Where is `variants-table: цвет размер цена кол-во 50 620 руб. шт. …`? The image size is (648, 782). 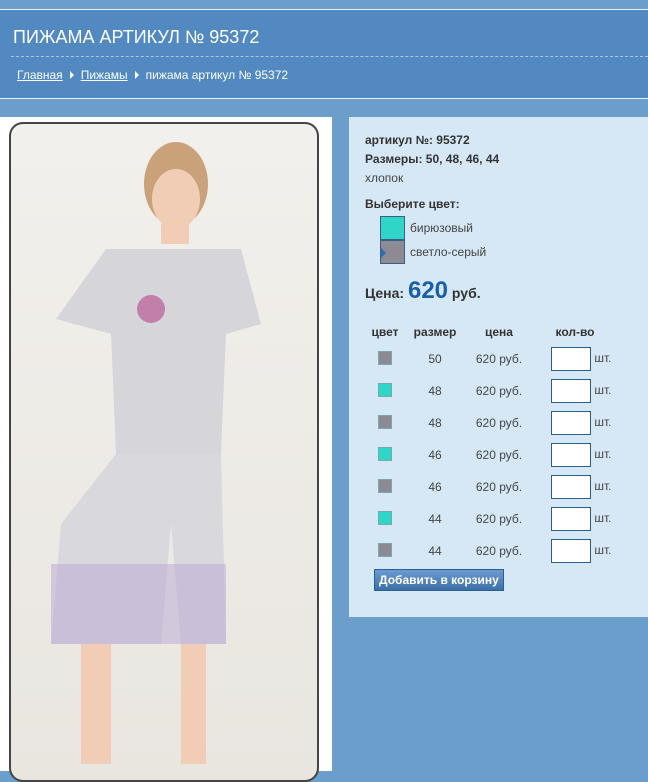 variants-table: цвет размер цена кол-во 50 620 руб. шт. … is located at coordinates (489, 444).